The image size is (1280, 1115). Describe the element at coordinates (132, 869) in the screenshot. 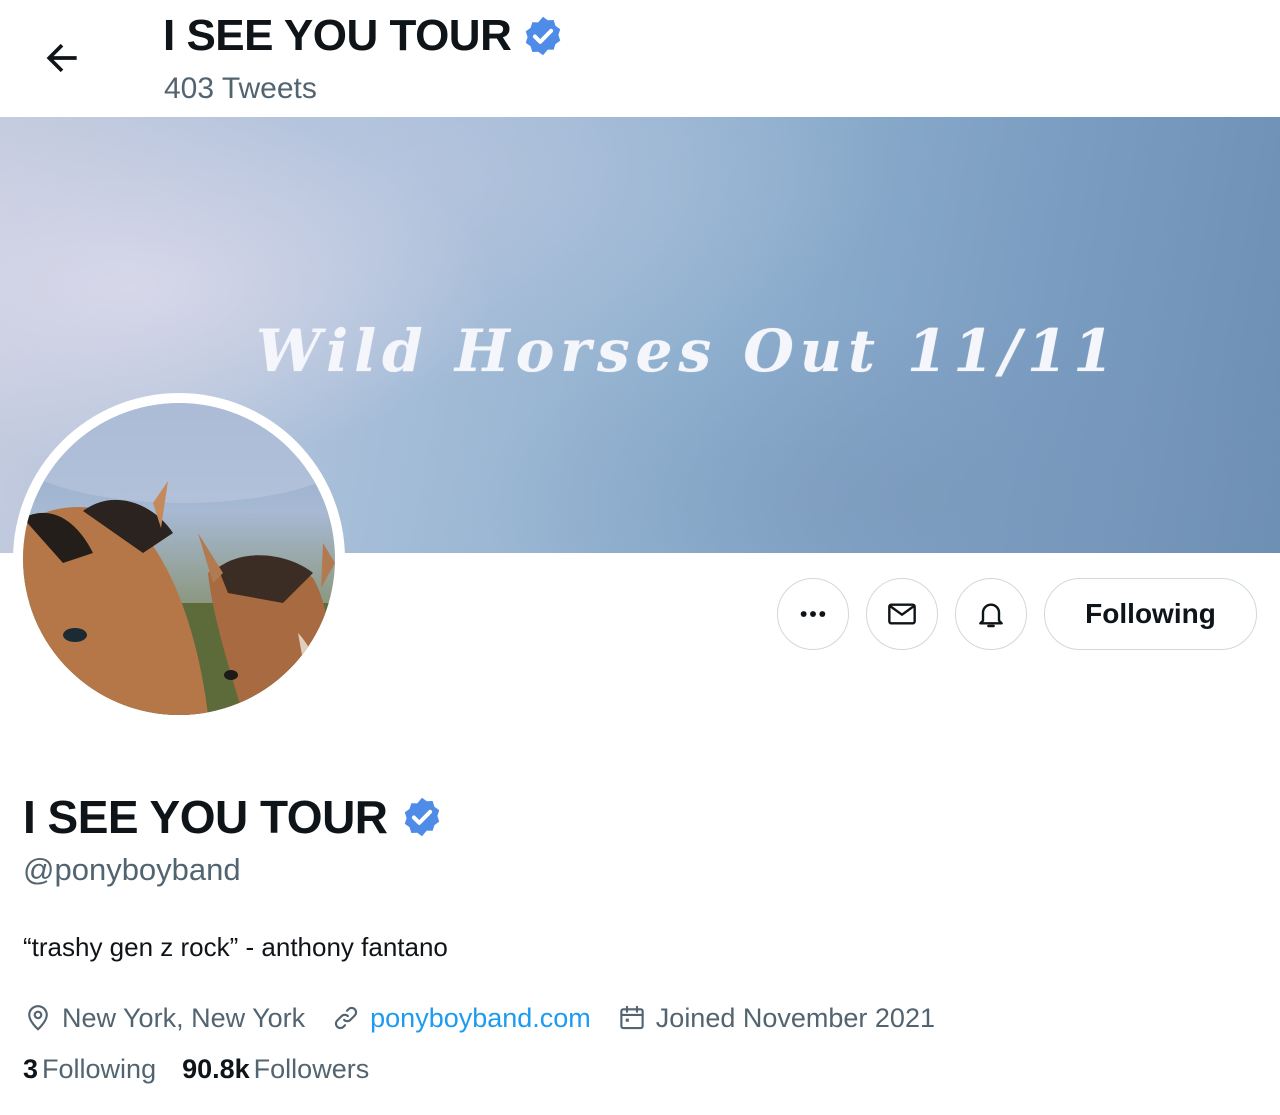

I see `profile-handle: @ponyboyband` at that location.